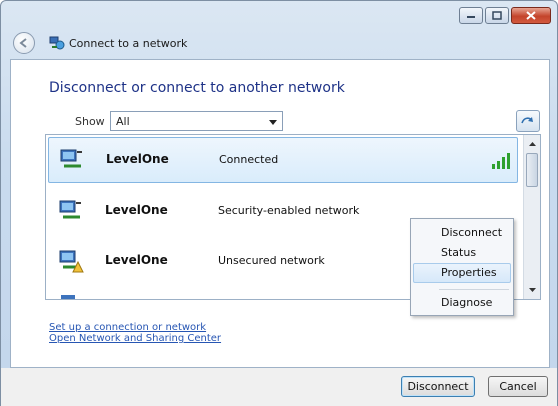  What do you see at coordinates (474, 289) in the screenshot?
I see `menu-separator` at bounding box center [474, 289].